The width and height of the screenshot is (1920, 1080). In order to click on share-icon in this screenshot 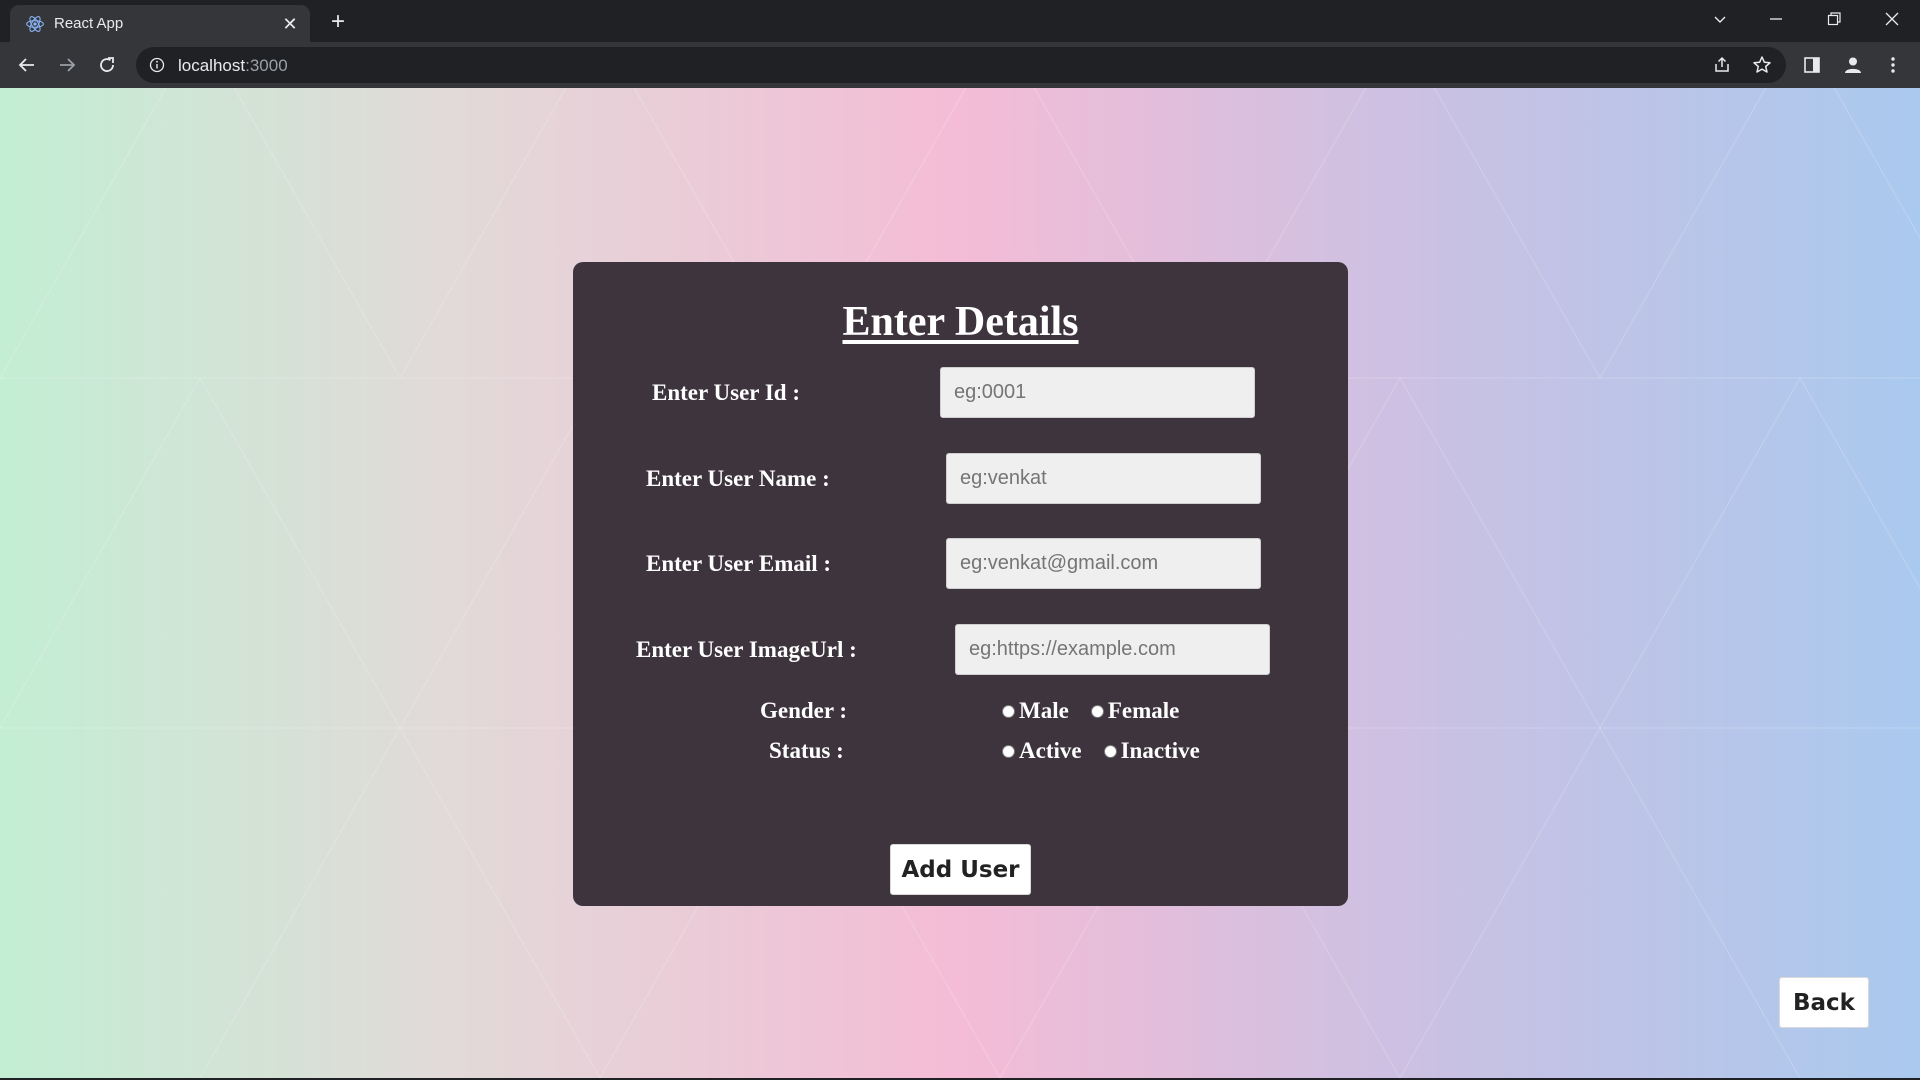, I will do `click(1722, 65)`.